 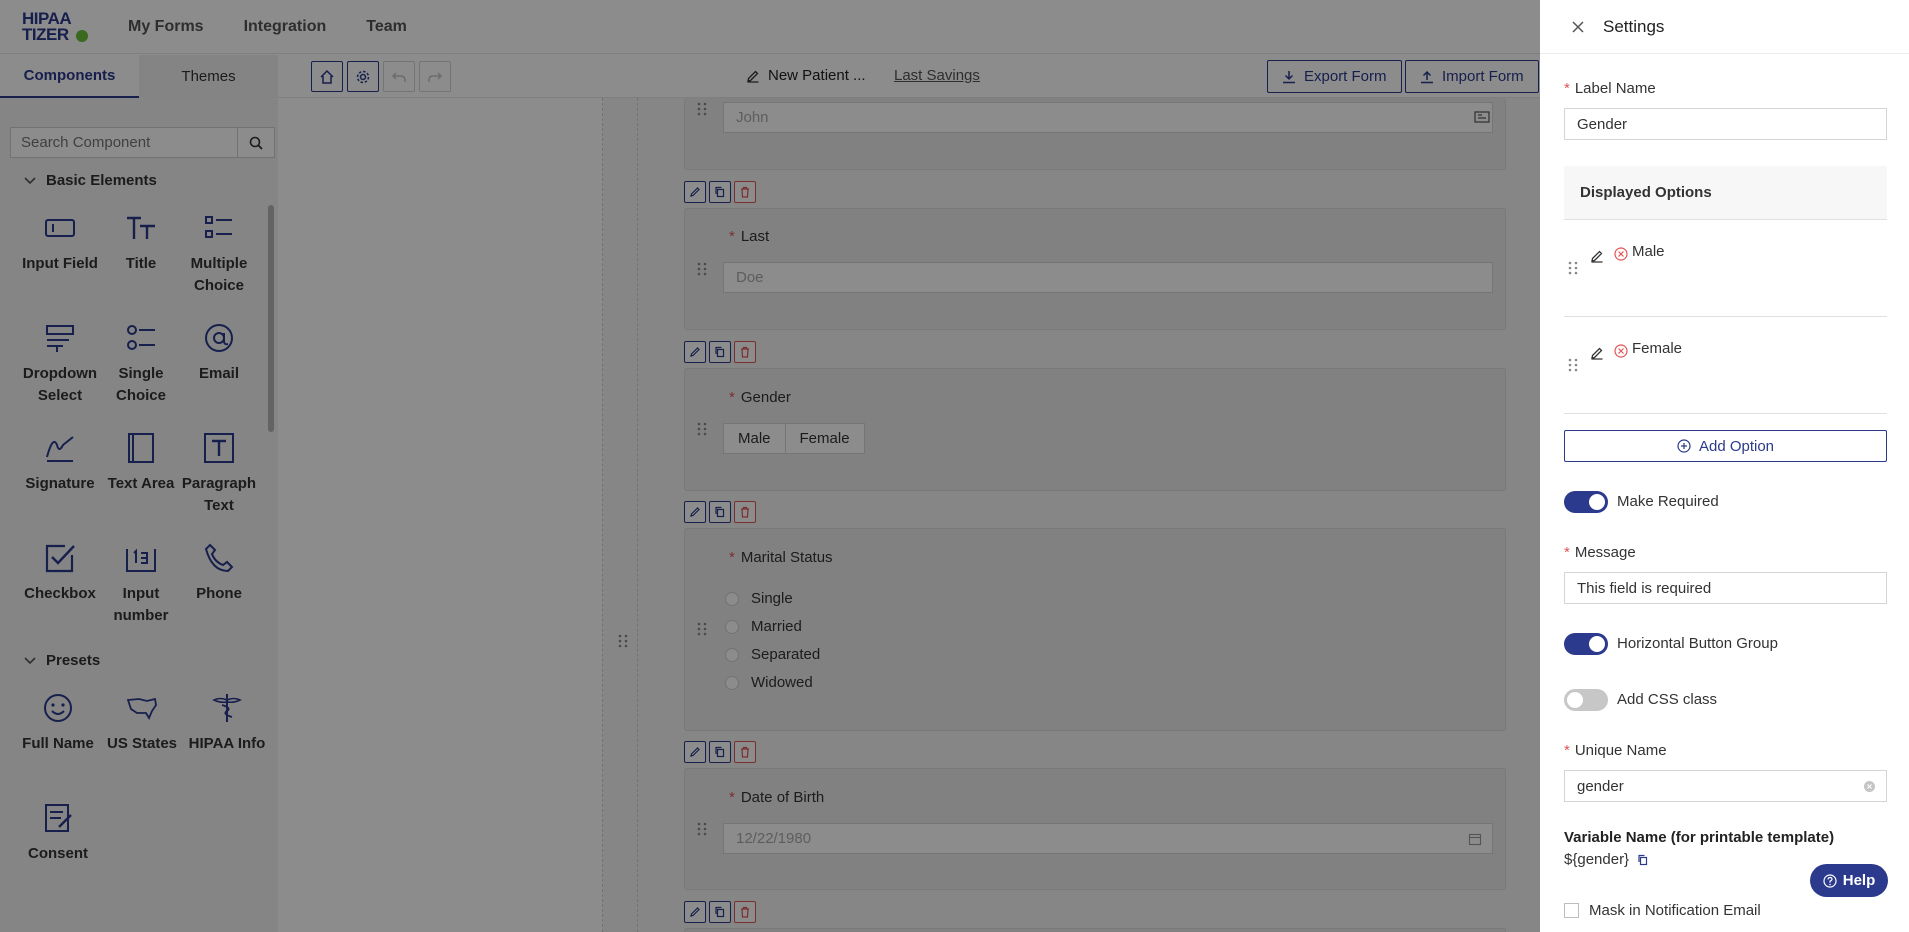 I want to click on make-required-toggle, so click(x=1586, y=502).